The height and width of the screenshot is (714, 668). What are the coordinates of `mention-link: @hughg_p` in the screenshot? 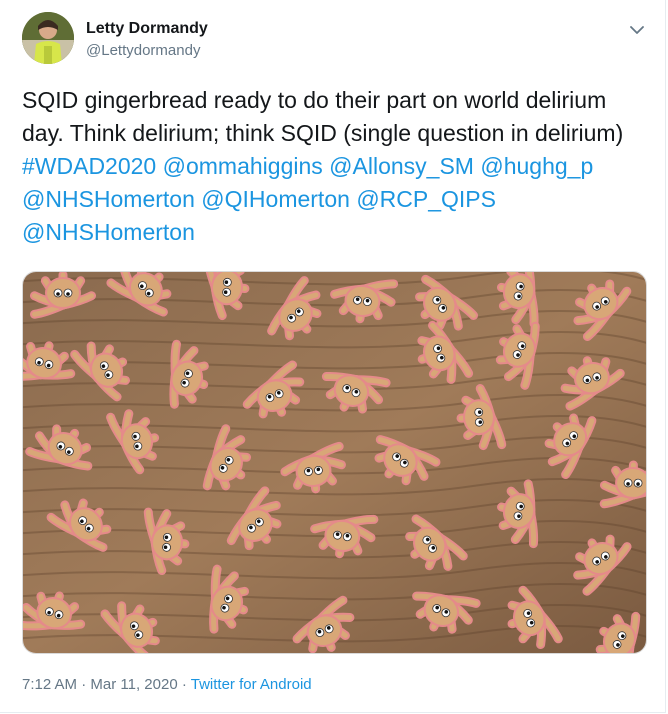 It's located at (536, 166).